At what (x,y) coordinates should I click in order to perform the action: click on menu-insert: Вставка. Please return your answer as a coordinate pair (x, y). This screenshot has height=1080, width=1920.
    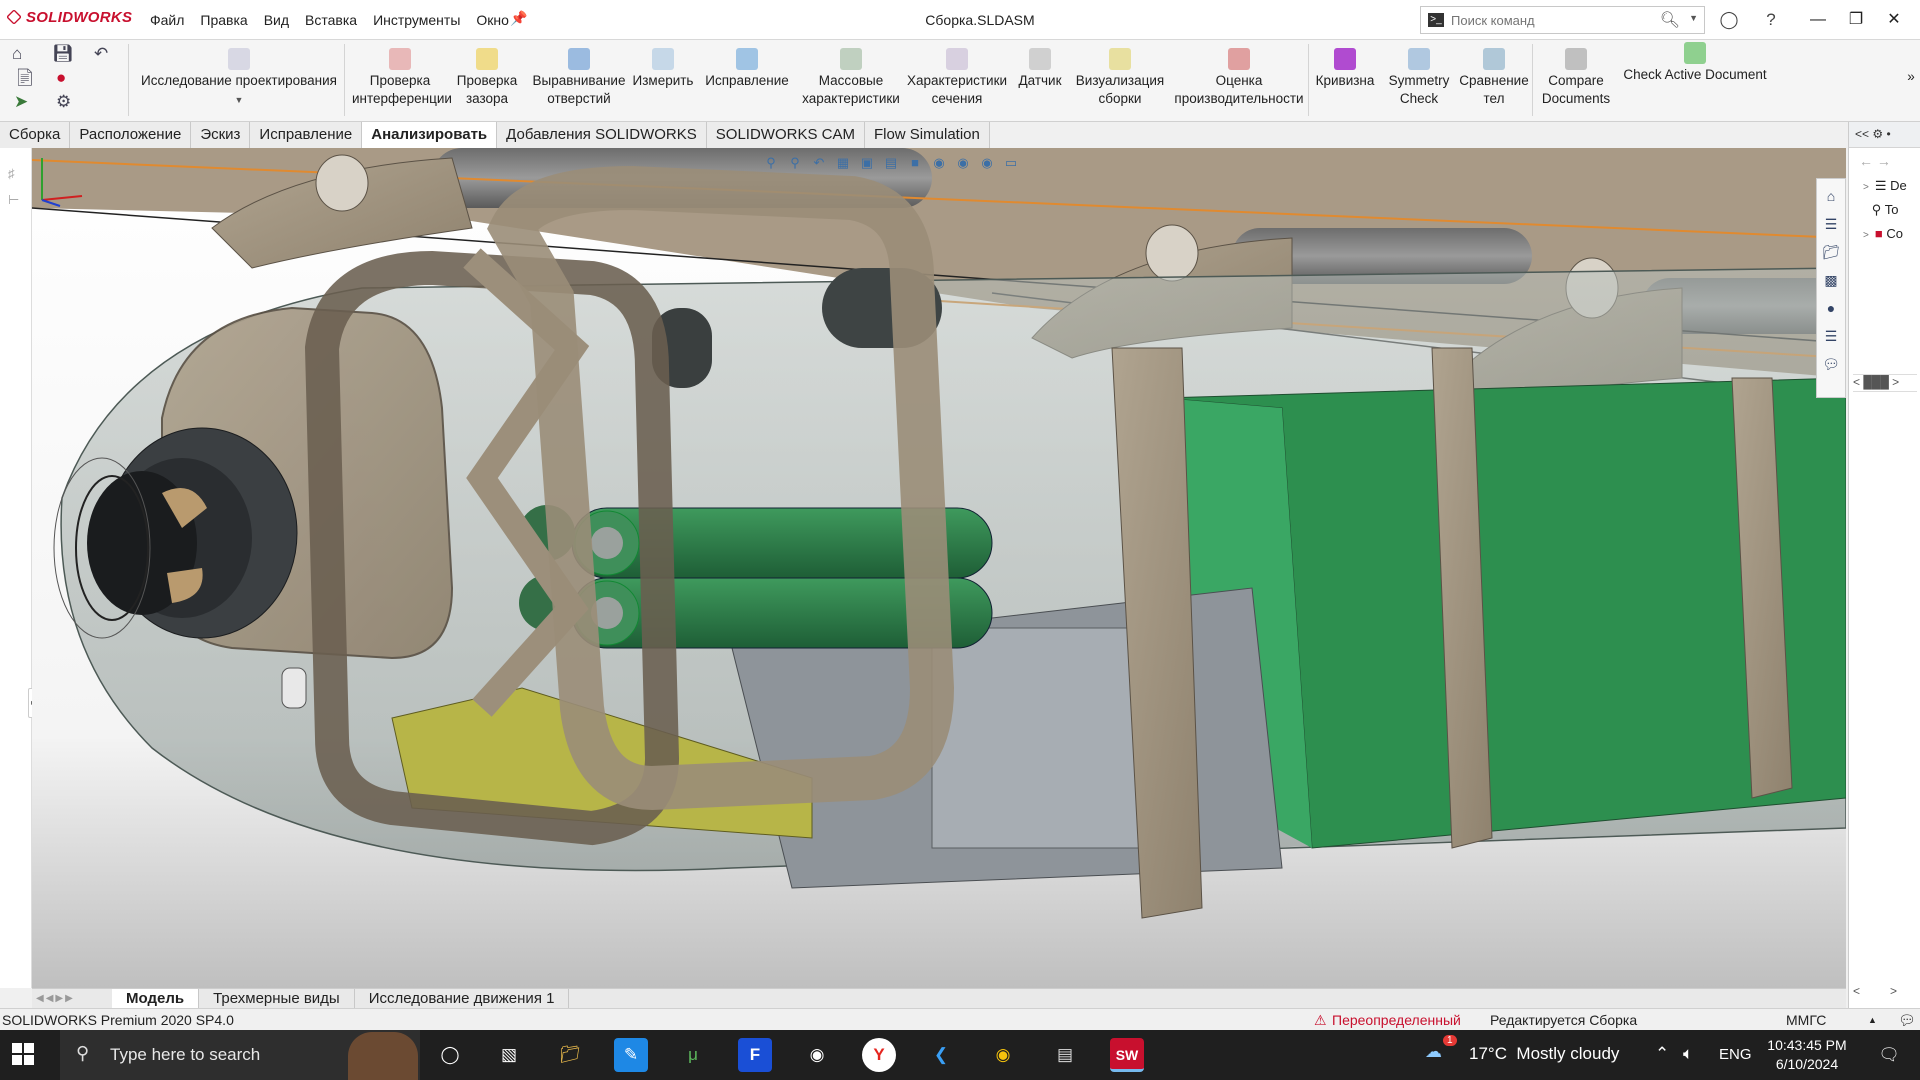
    Looking at the image, I should click on (331, 20).